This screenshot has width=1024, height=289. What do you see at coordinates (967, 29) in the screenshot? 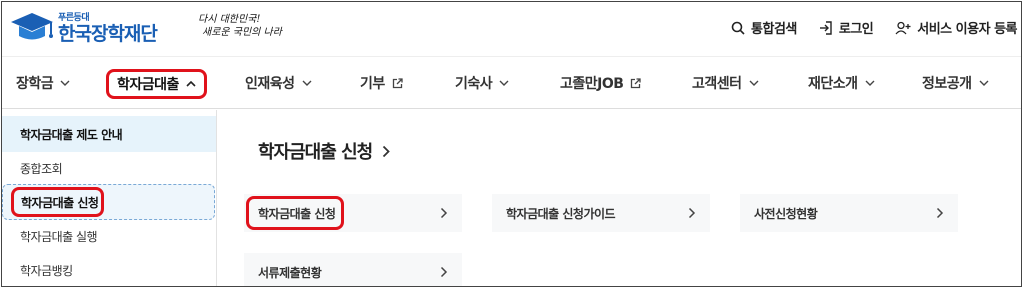
I see `service-register-label: 서비스 이용자 등록` at bounding box center [967, 29].